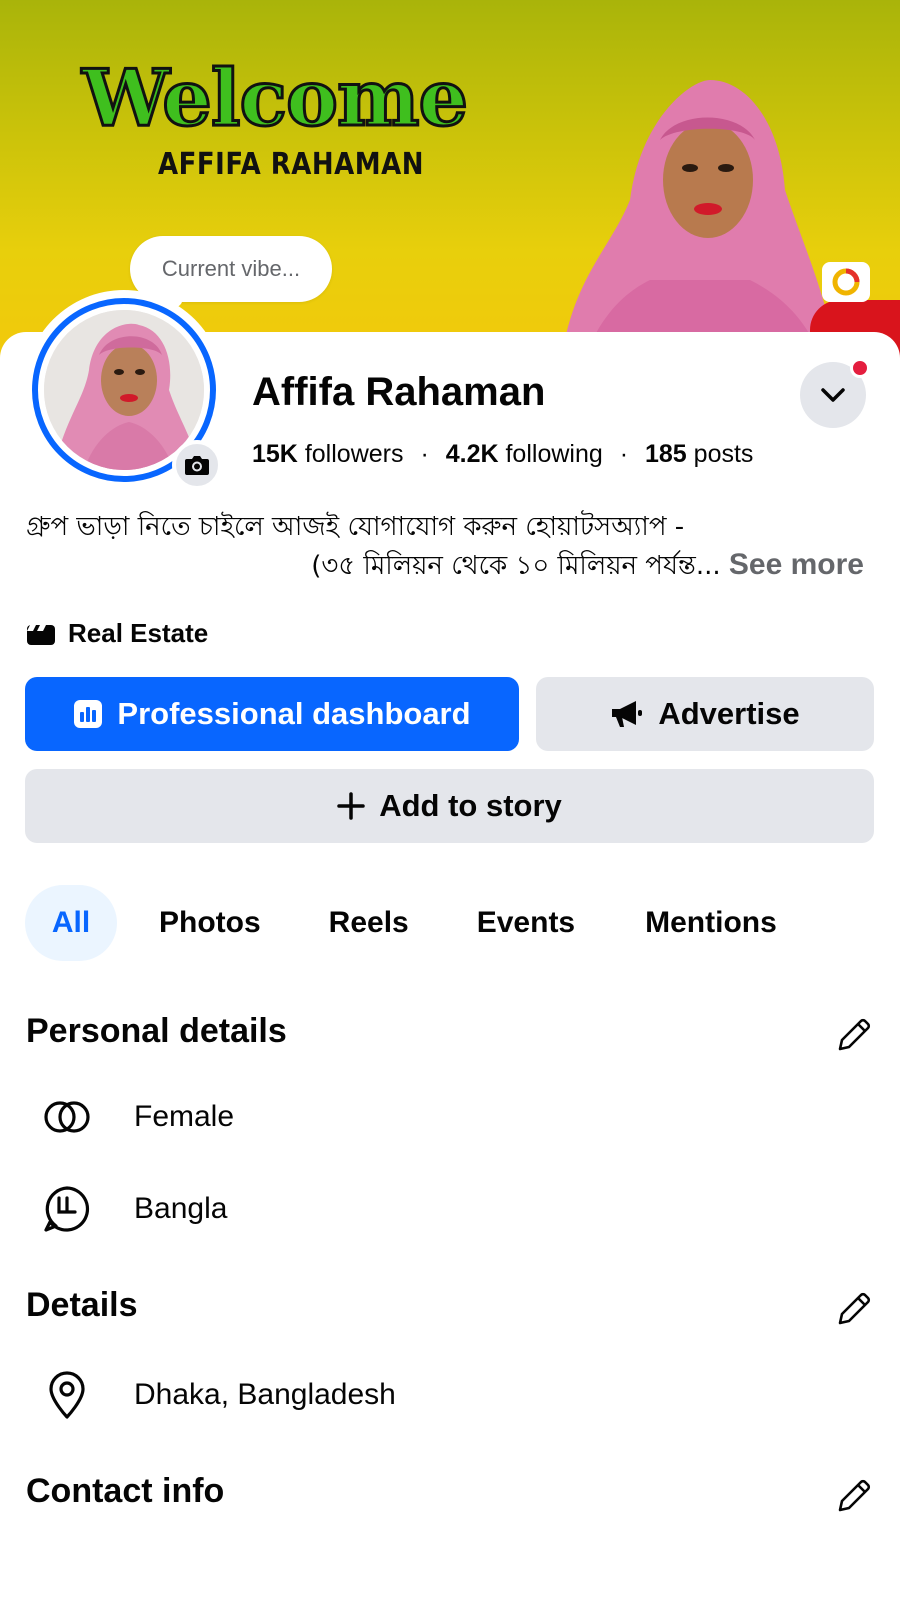 The height and width of the screenshot is (1600, 900). Describe the element at coordinates (67, 1395) in the screenshot. I see `location-pin-icon` at that location.